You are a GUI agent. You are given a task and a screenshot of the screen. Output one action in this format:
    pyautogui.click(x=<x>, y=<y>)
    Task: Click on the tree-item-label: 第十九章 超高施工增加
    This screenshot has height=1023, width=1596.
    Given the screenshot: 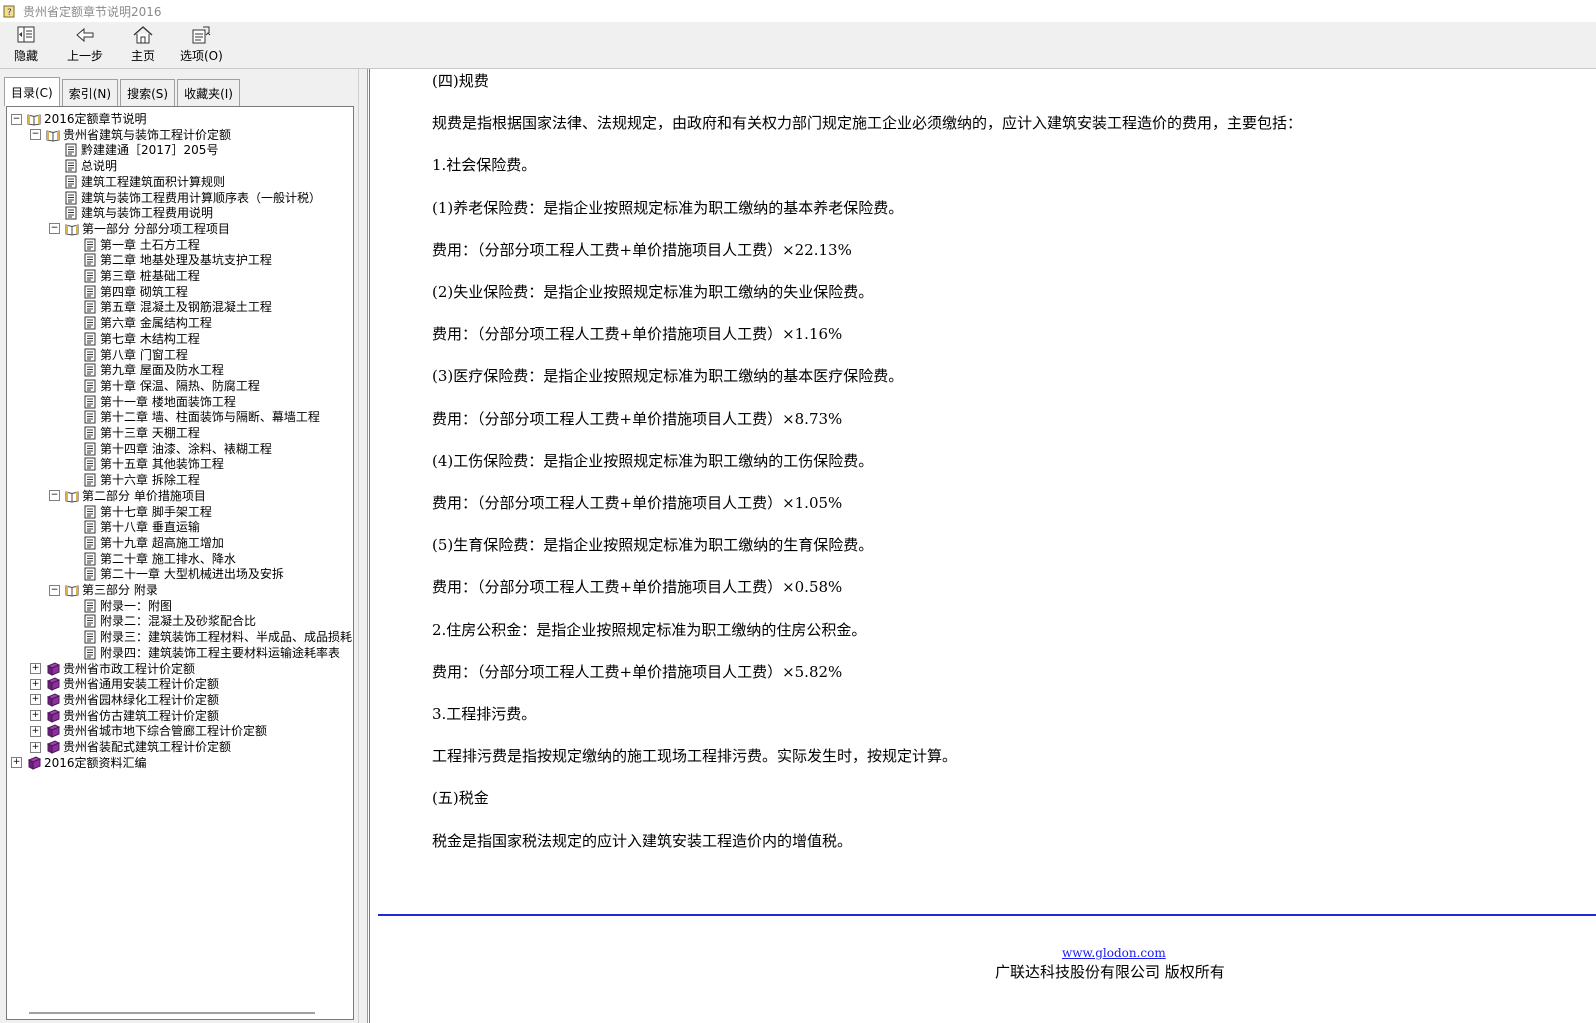 What is the action you would take?
    pyautogui.click(x=162, y=542)
    